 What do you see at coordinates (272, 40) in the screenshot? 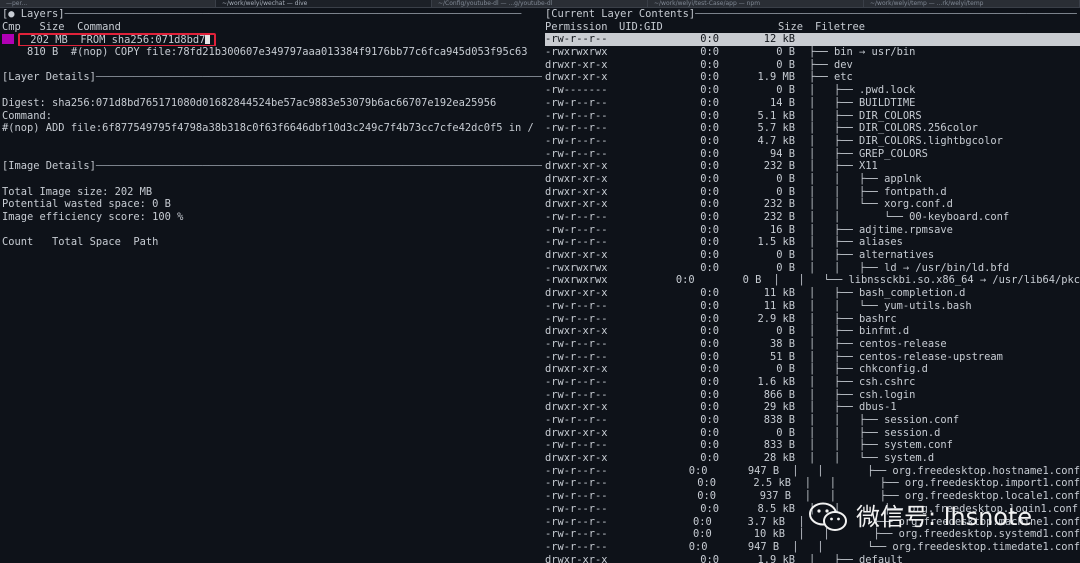
I see `layer-row-selected: 202 MB FROM sha256:071d8bd7` at bounding box center [272, 40].